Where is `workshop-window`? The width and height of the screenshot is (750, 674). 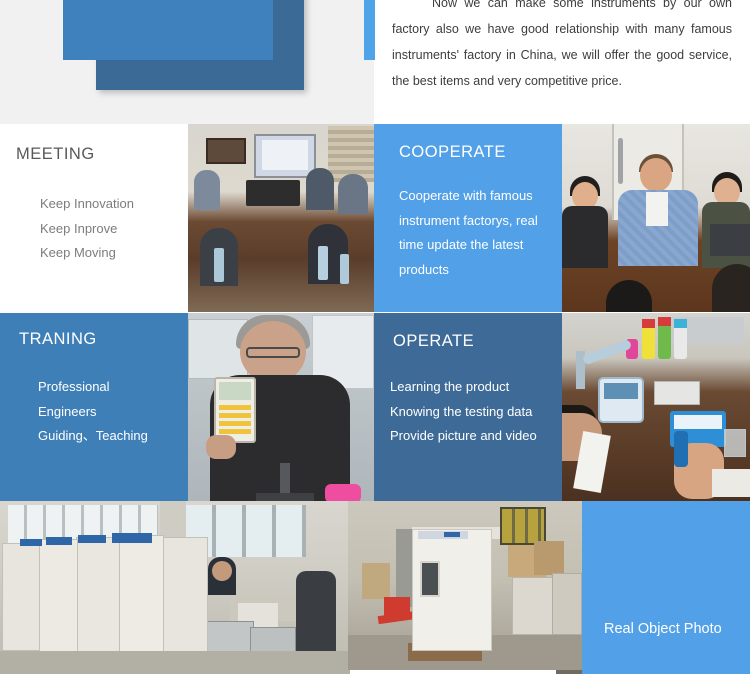
workshop-window is located at coordinates (523, 526).